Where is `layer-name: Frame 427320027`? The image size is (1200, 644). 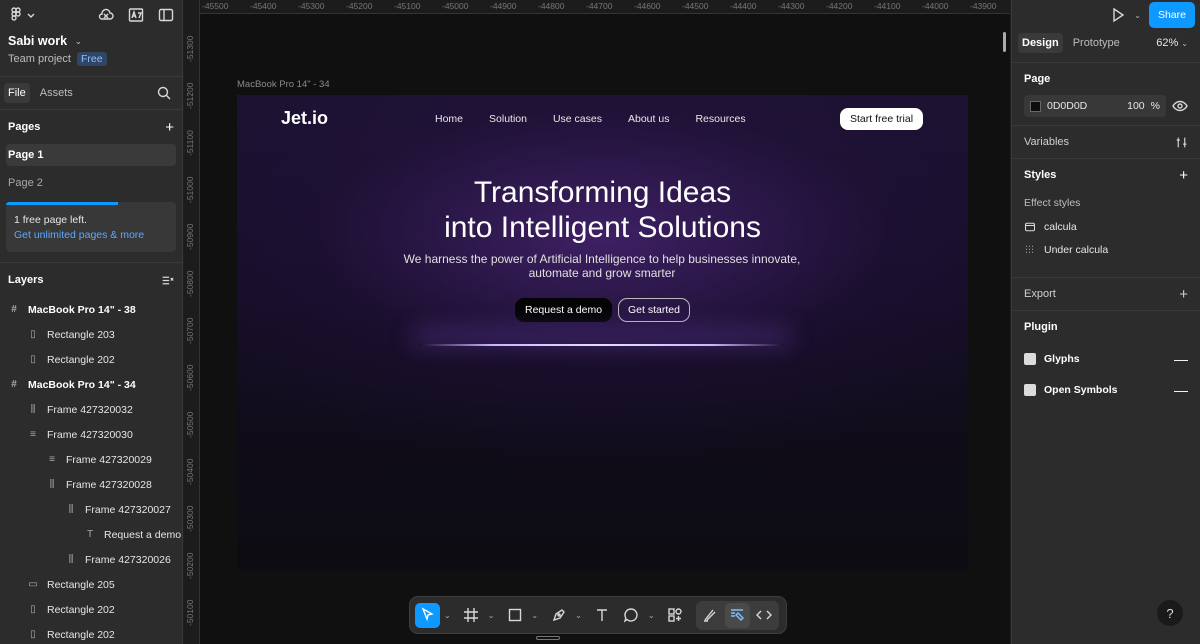
layer-name: Frame 427320027 is located at coordinates (128, 509).